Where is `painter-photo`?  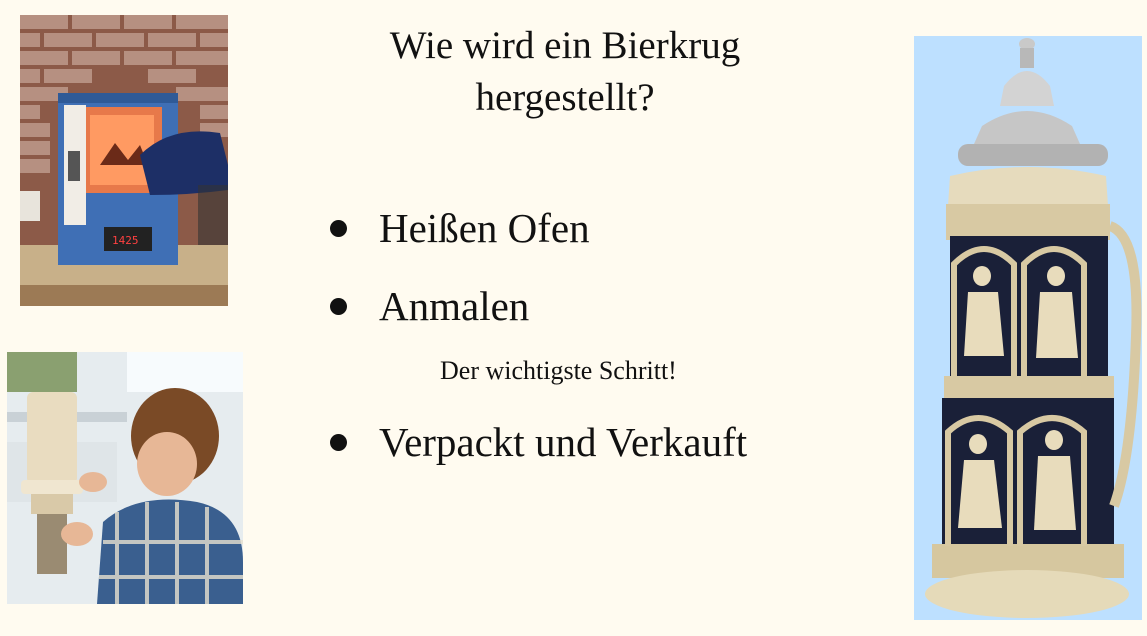 painter-photo is located at coordinates (125, 478).